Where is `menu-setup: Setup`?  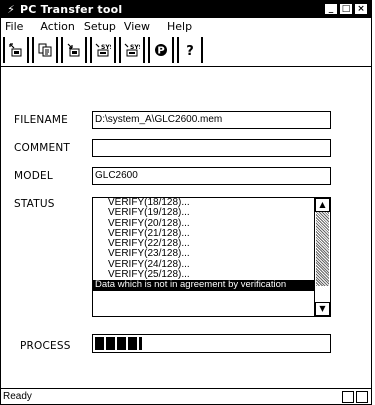 menu-setup: Setup is located at coordinates (100, 26).